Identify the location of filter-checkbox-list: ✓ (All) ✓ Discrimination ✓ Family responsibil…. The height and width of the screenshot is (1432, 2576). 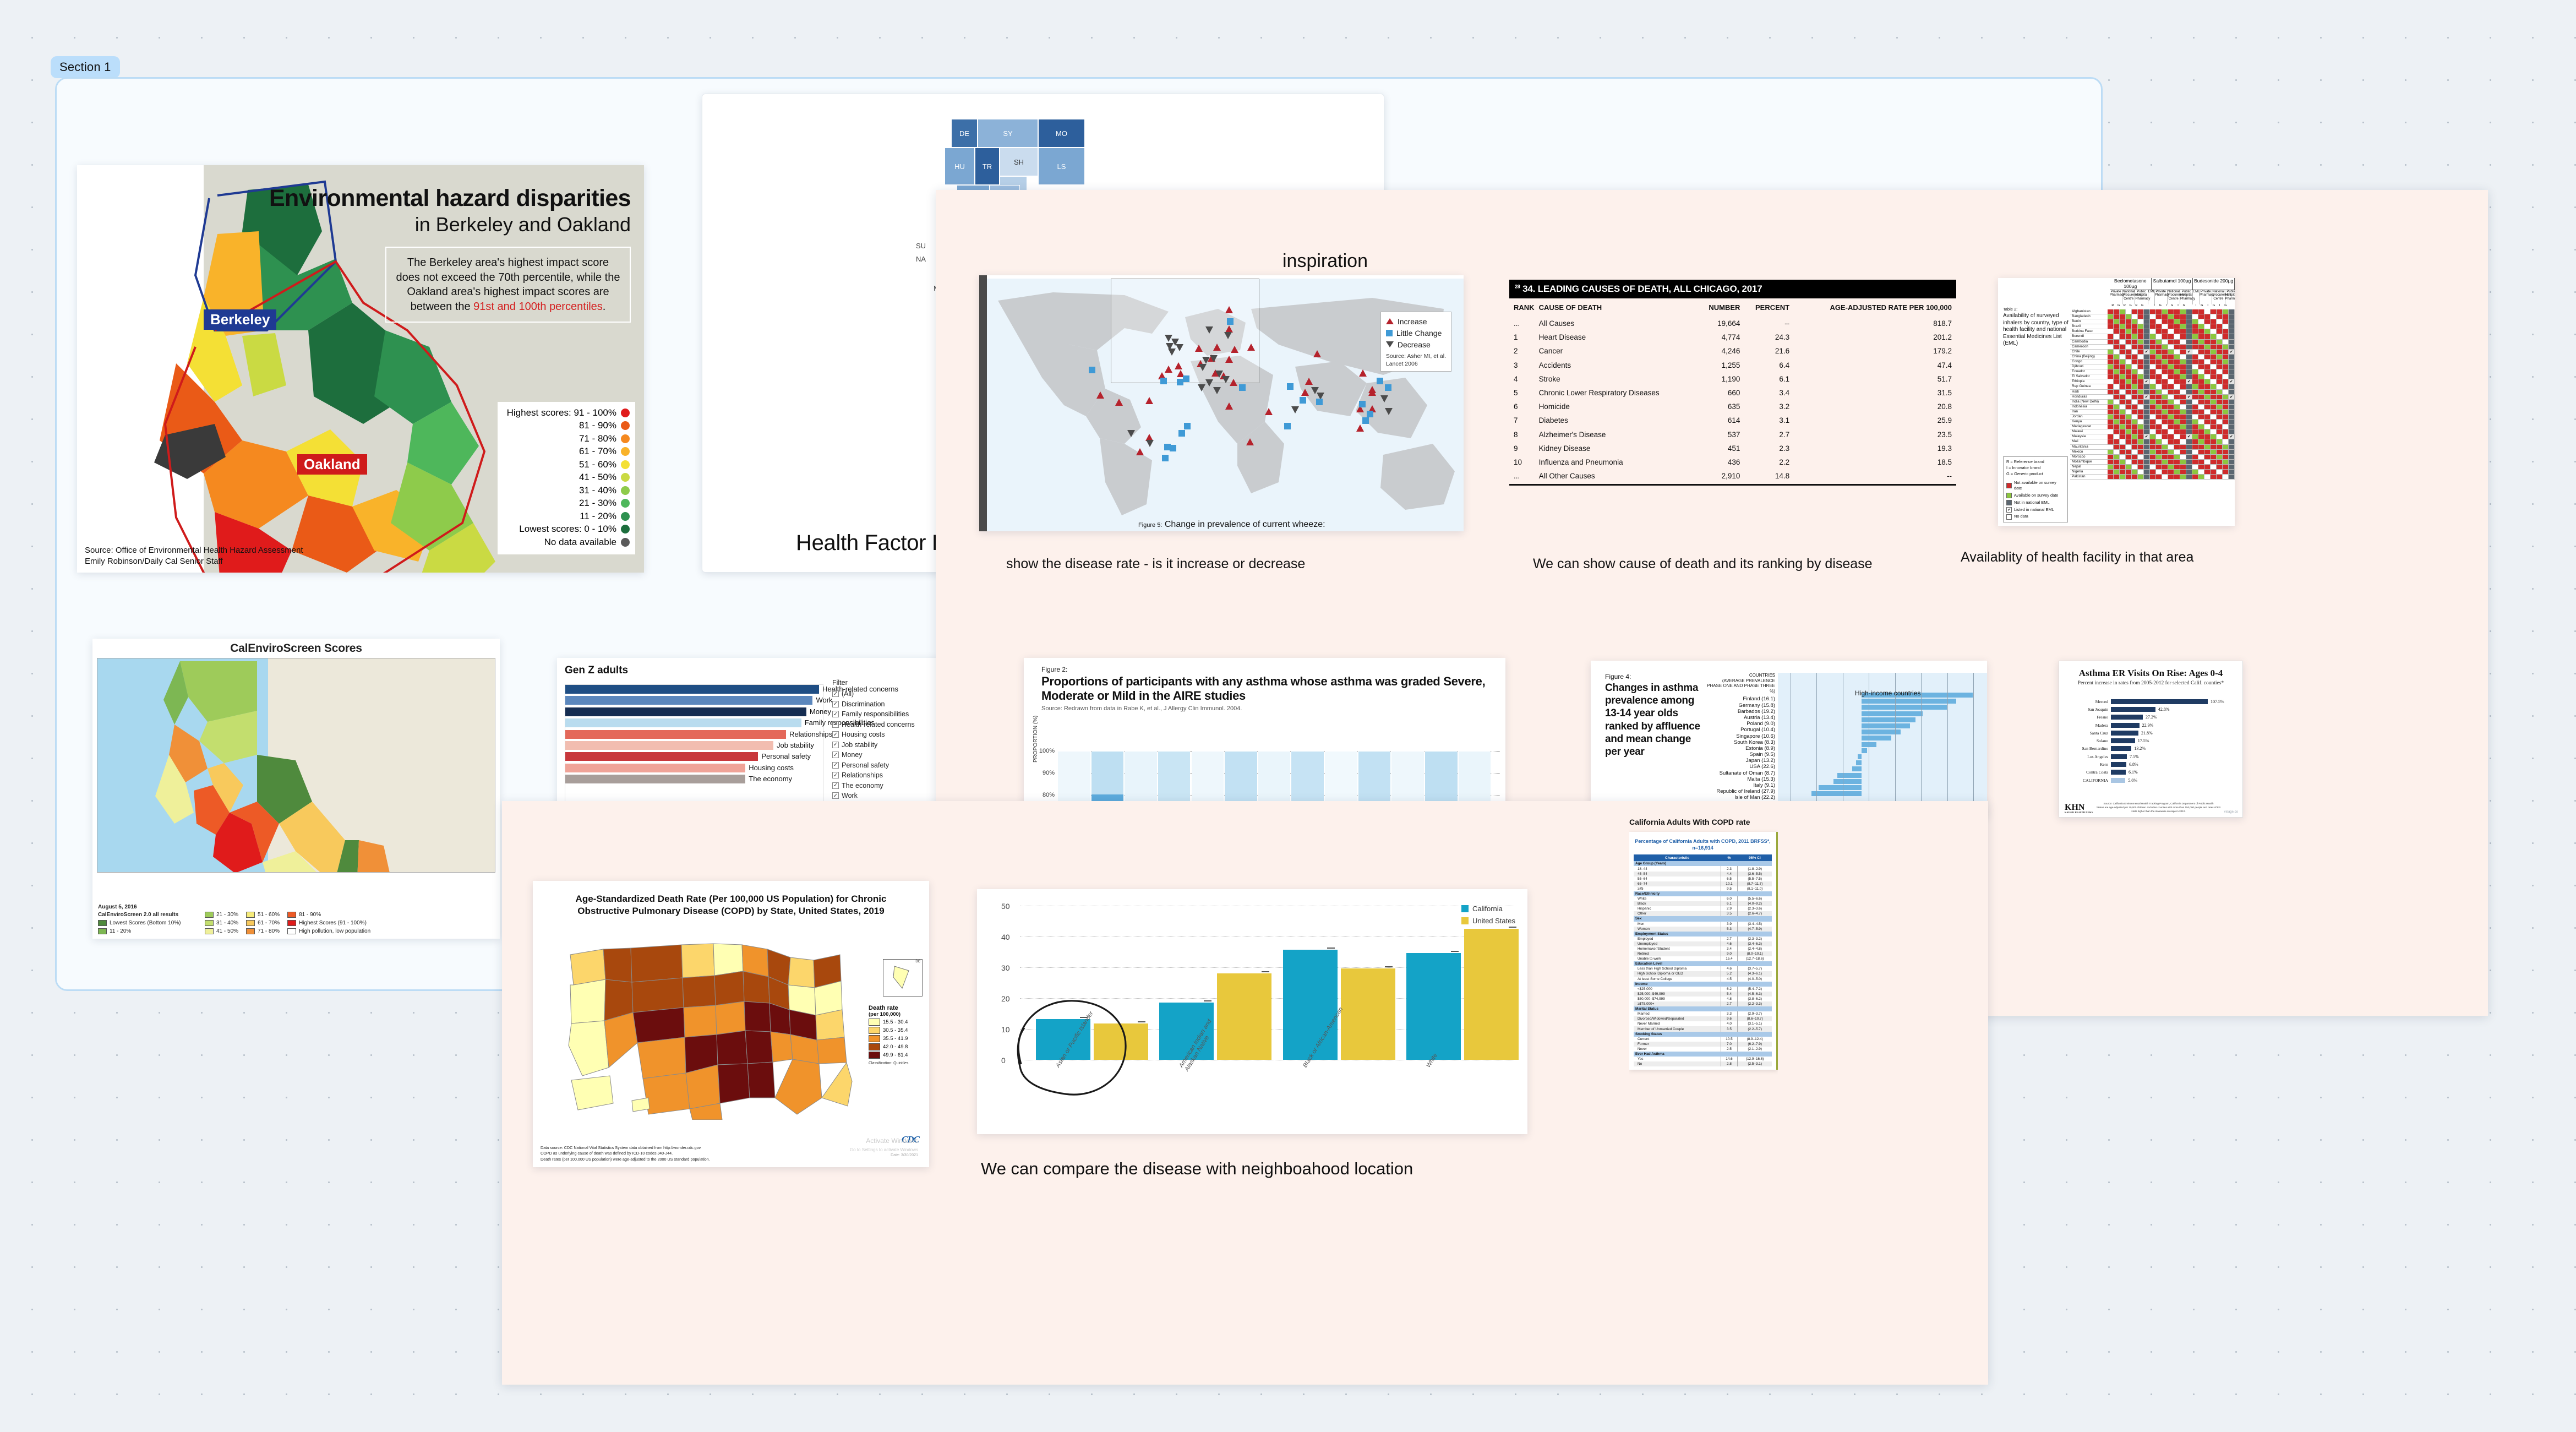
(874, 745).